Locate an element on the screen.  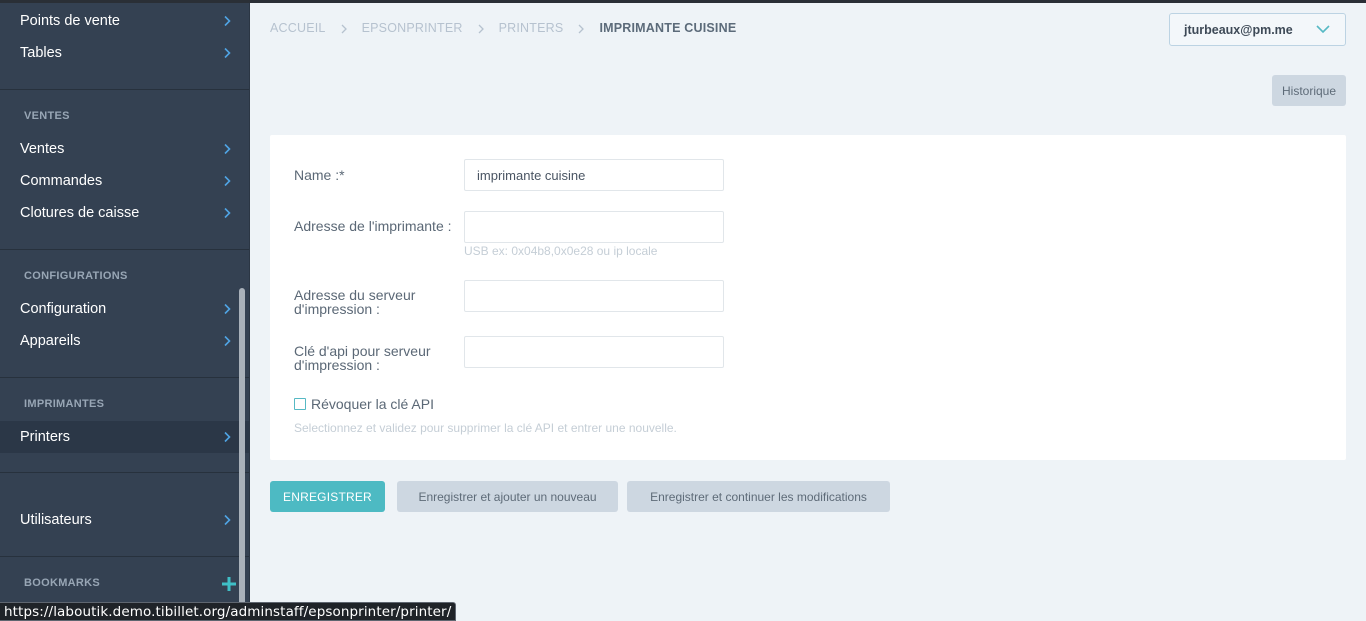
sidebar-item-configuration: Configuration is located at coordinates (124, 309).